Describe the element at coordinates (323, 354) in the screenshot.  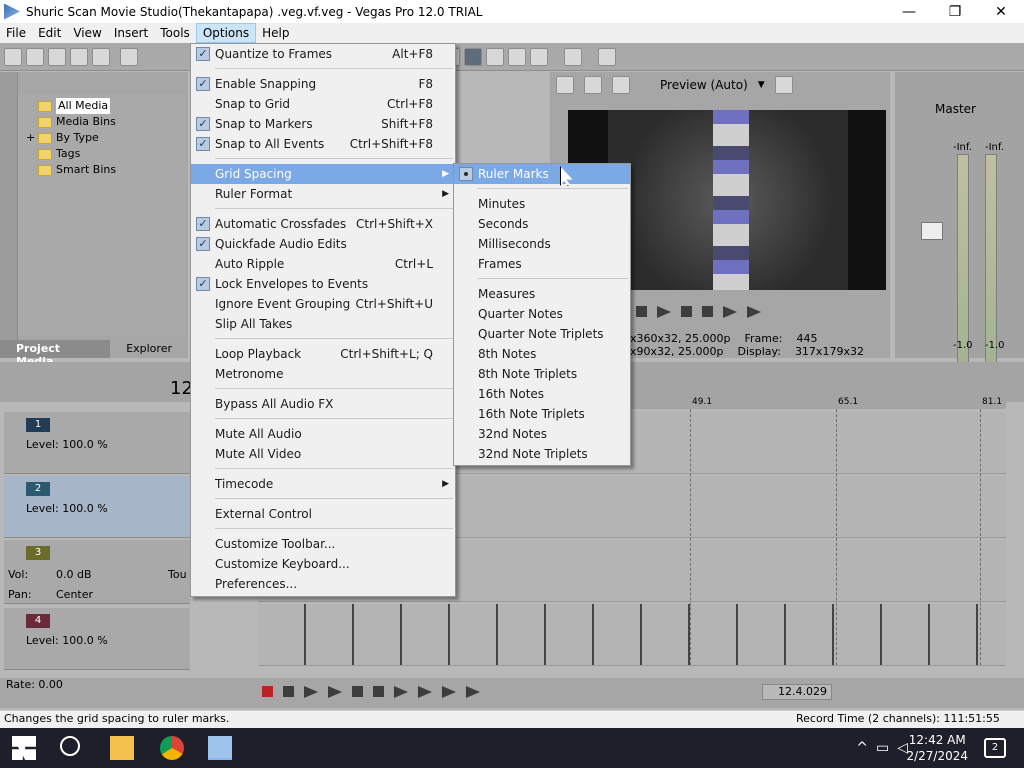
I see `menu-item-loop-playback: Loop Playback Ctrl+Shift+L; Q` at that location.